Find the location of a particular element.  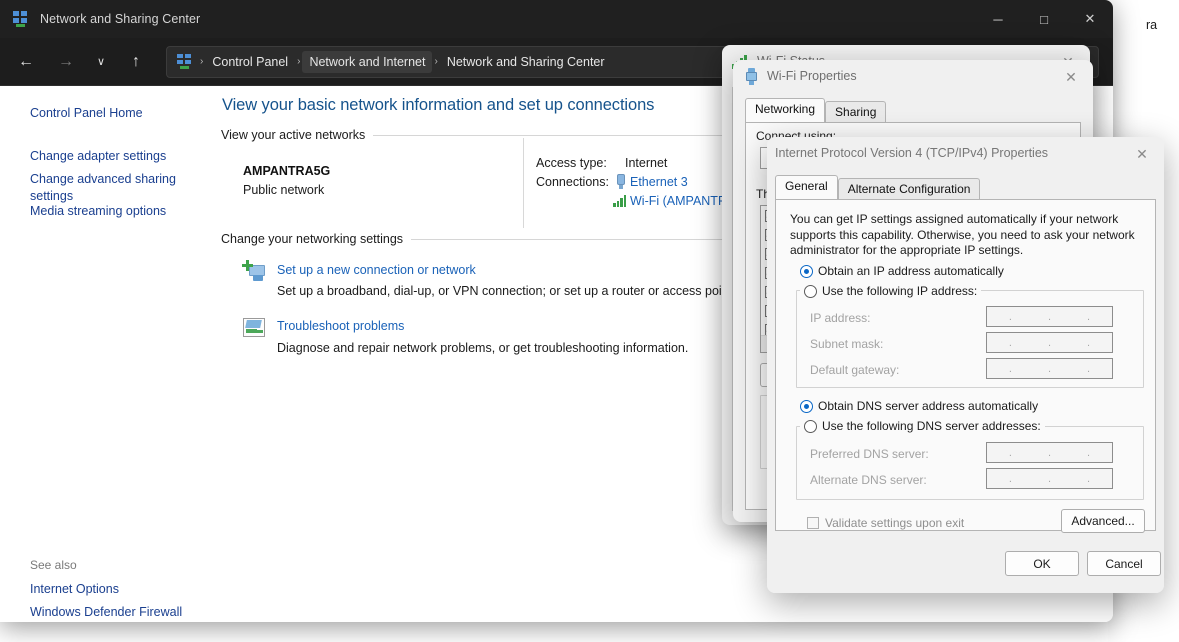

active-networks-label: View your active networks is located at coordinates (293, 135).